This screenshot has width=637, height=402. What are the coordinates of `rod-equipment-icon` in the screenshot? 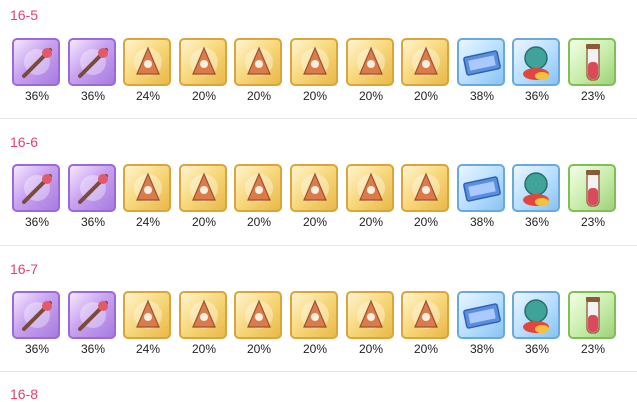 It's located at (370, 315).